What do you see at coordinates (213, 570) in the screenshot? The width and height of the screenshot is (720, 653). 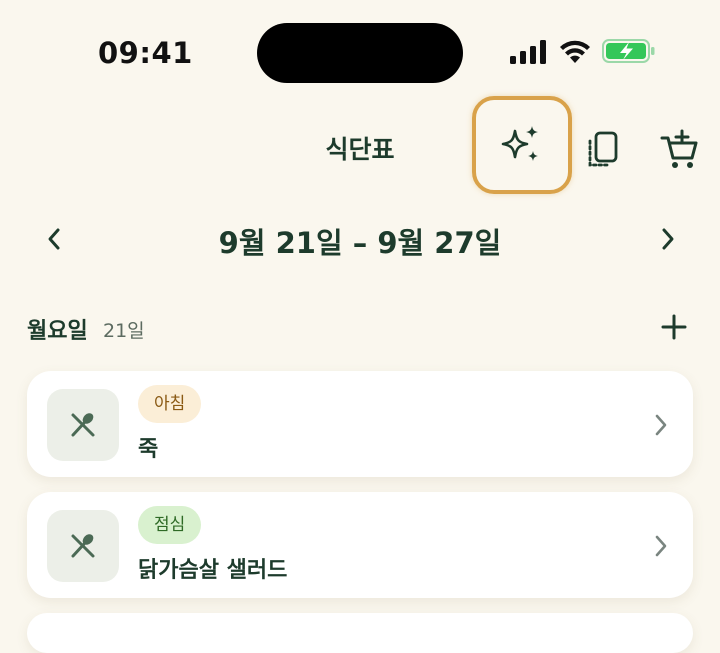 I see `meal-name: 닭가슴살 샐러드` at bounding box center [213, 570].